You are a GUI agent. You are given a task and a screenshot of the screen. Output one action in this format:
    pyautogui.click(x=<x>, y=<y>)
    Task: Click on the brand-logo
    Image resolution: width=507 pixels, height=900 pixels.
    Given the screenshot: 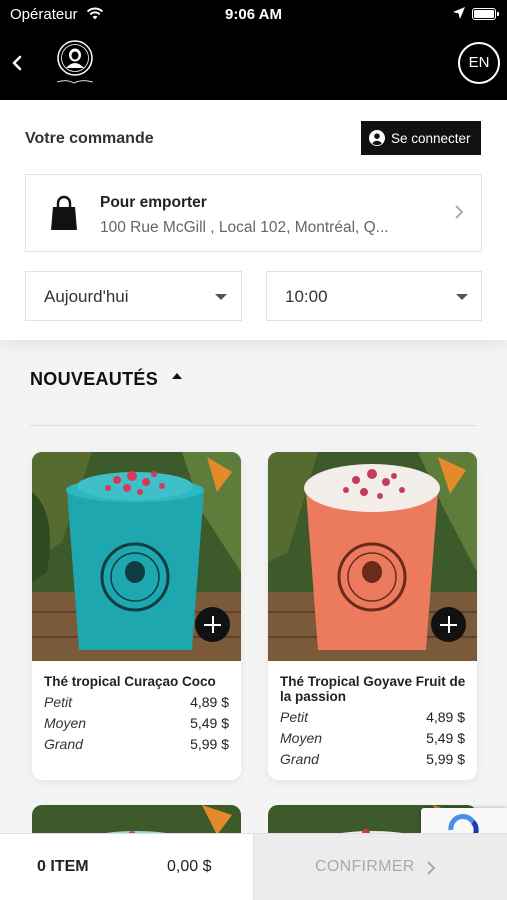 What is the action you would take?
    pyautogui.click(x=75, y=62)
    